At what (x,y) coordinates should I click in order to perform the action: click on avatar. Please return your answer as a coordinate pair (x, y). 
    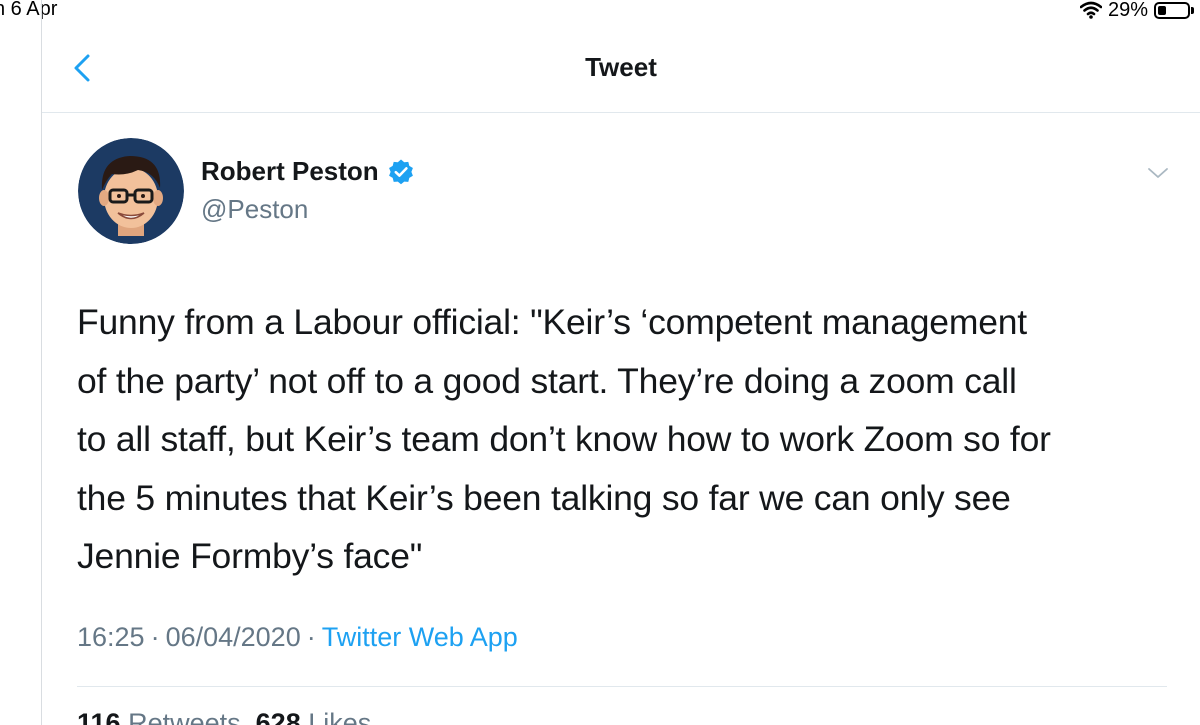
    Looking at the image, I should click on (131, 191).